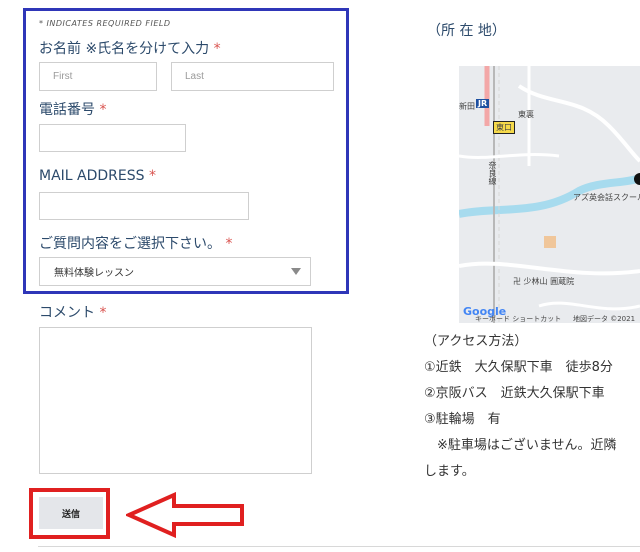 Image resolution: width=640 pixels, height=552 pixels. Describe the element at coordinates (518, 367) in the screenshot. I see `access-item: ①近鉄 大久保駅下車 徒歩8分` at that location.